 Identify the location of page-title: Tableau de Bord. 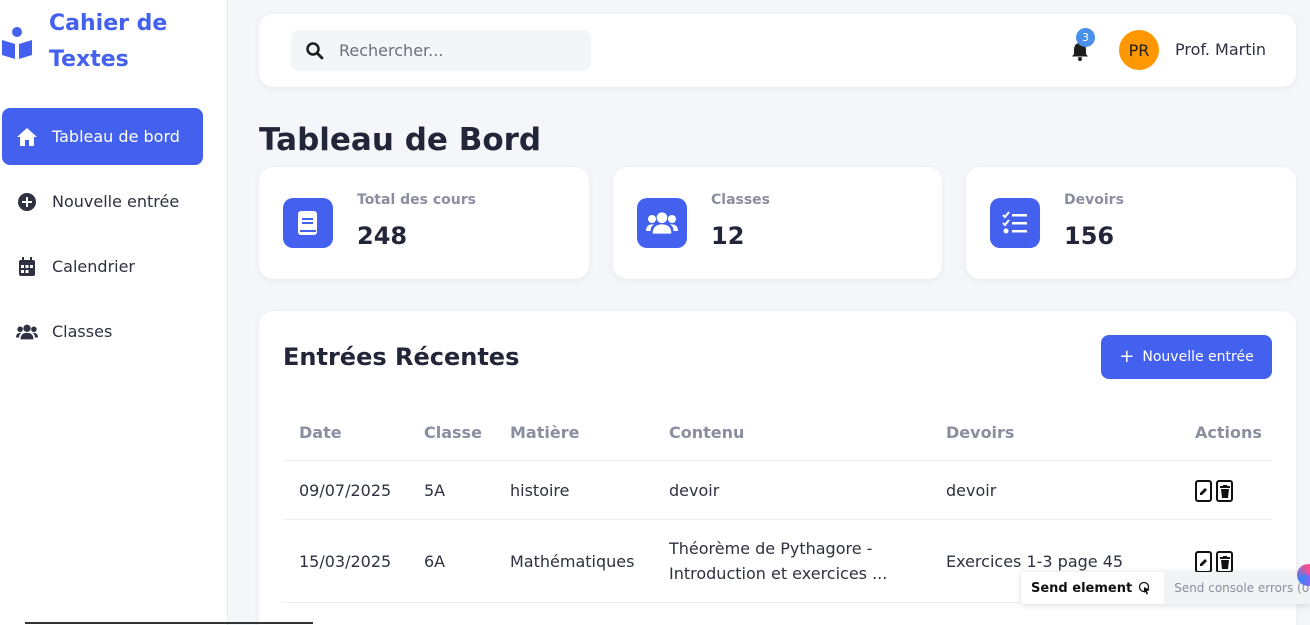
(400, 140).